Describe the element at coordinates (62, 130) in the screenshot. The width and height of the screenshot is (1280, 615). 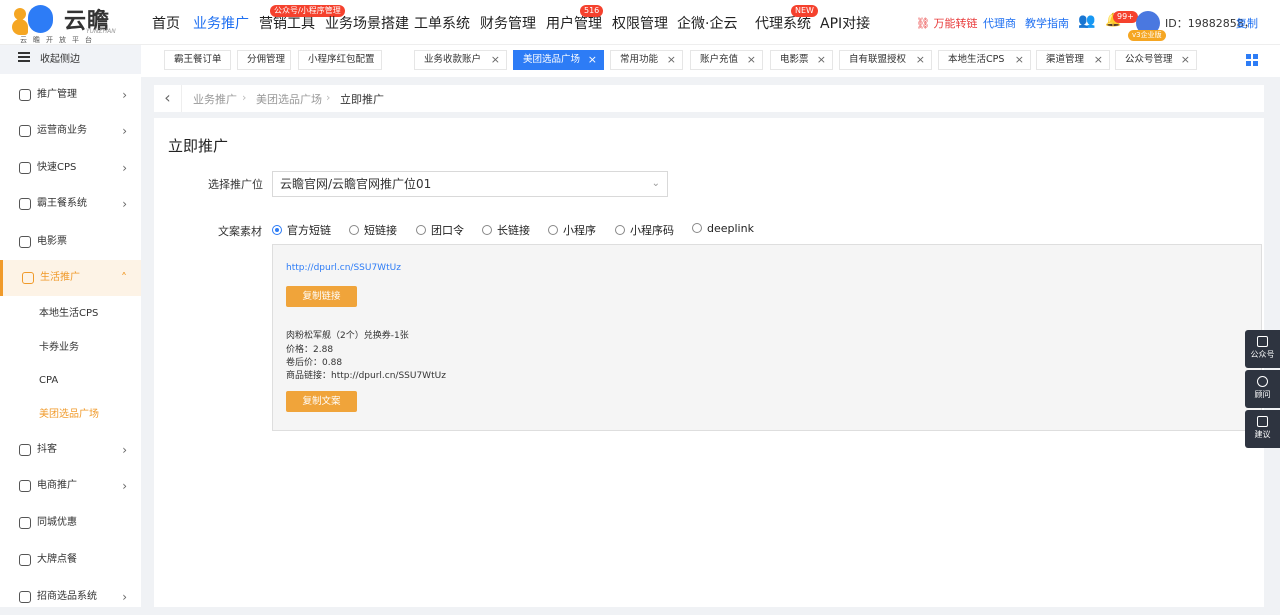
I see `sidebar-item-label: 运营商业务` at that location.